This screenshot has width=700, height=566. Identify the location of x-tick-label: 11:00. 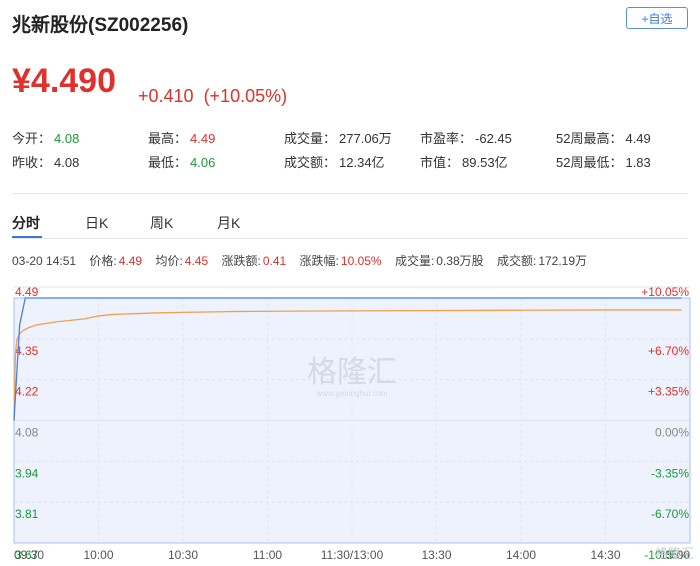
(267, 555).